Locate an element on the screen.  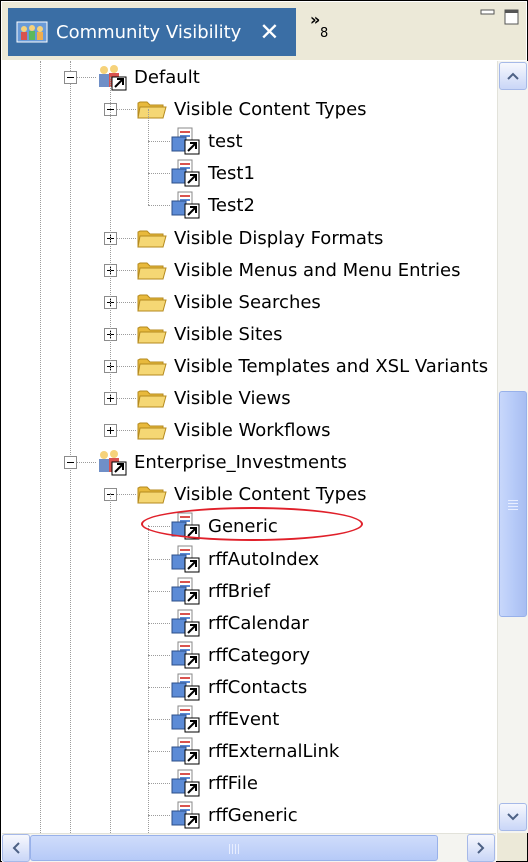
chevron-down-icon is located at coordinates (513, 817).